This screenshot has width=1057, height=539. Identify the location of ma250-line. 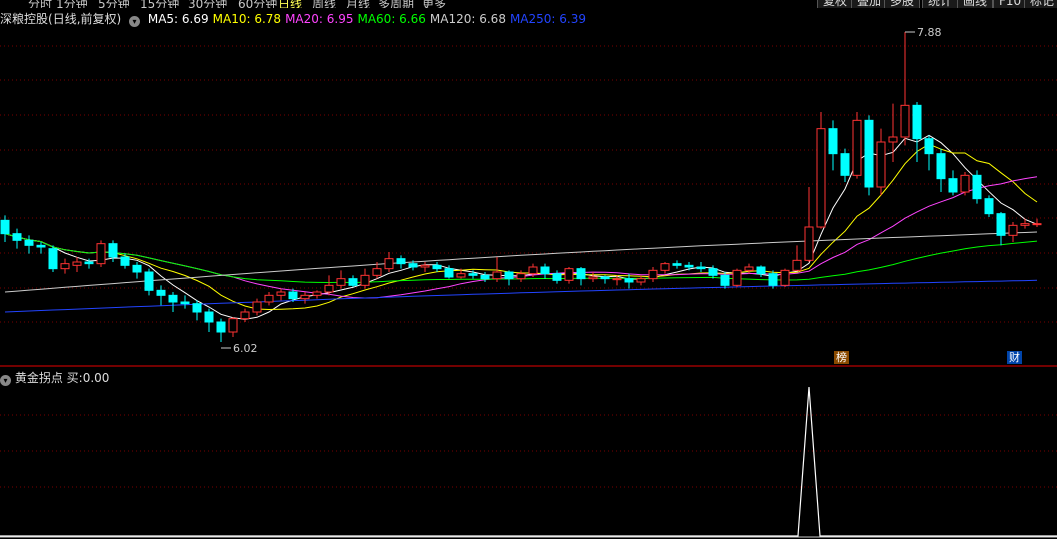
(521, 296).